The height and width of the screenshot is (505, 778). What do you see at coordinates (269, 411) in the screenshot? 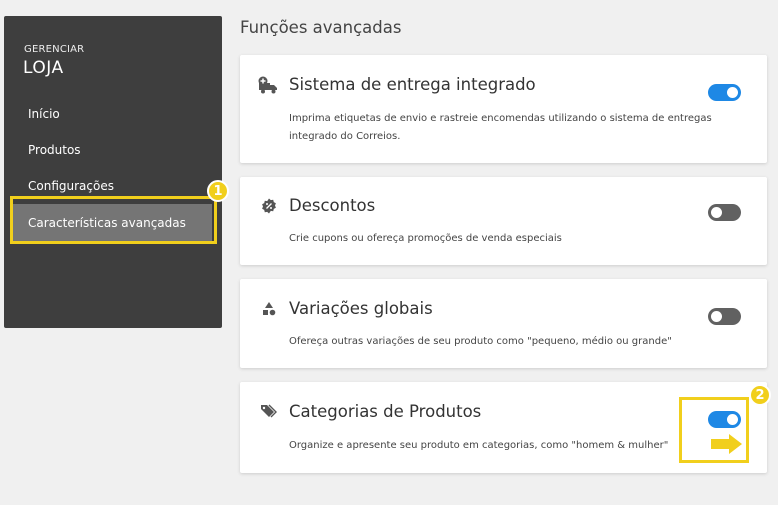
I see `tags-icon` at bounding box center [269, 411].